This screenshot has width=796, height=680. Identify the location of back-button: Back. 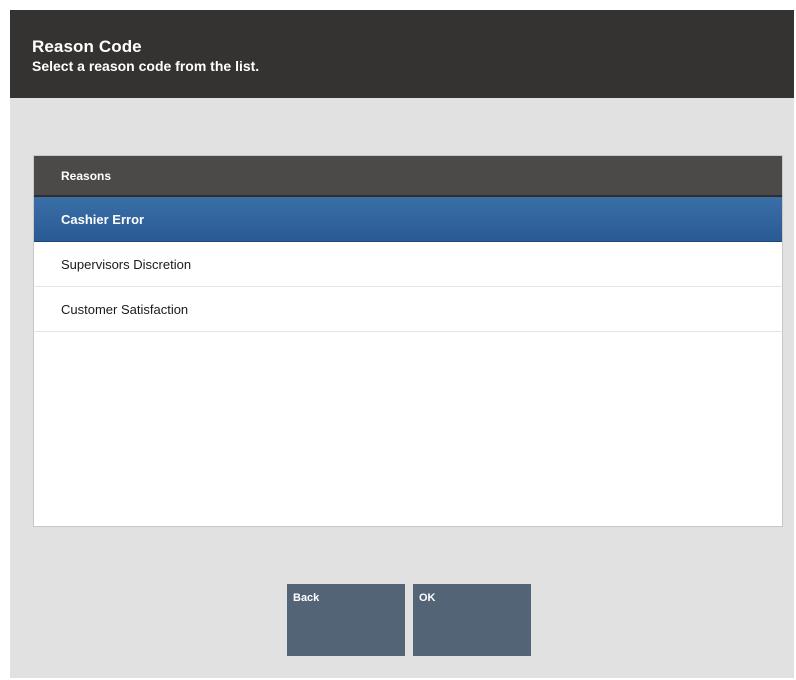
(346, 620).